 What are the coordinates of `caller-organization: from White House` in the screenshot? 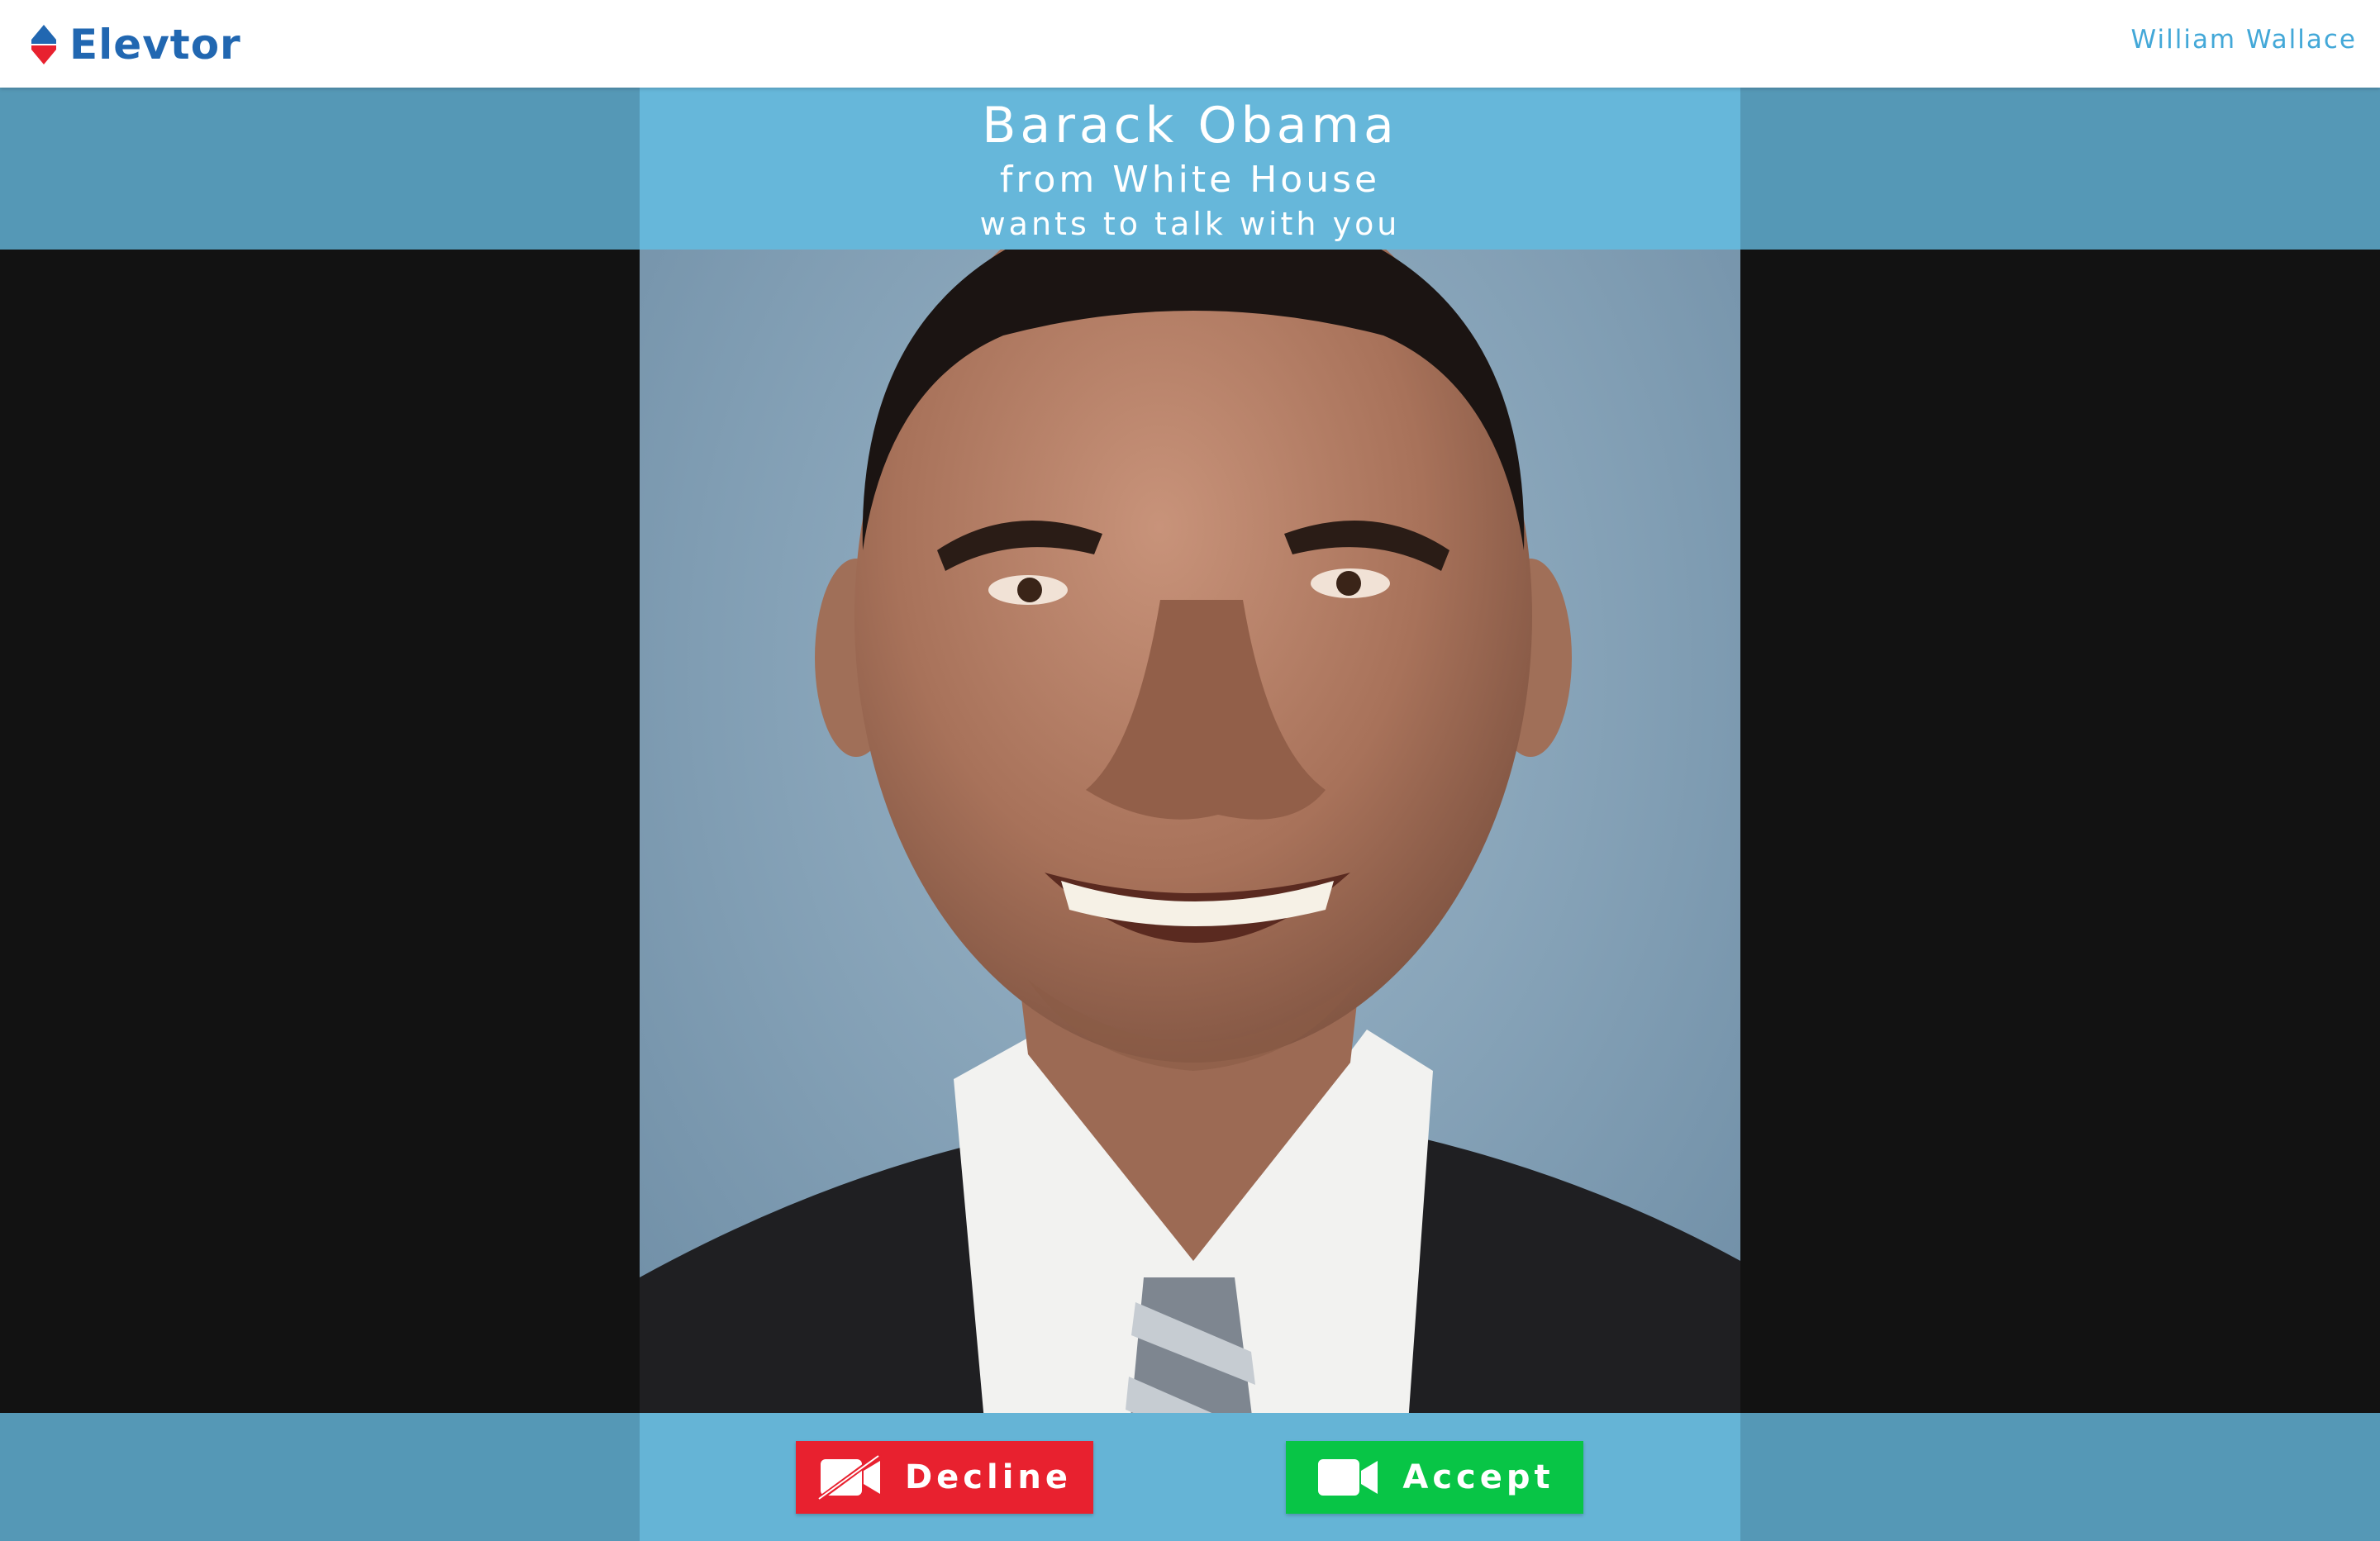 It's located at (1190, 180).